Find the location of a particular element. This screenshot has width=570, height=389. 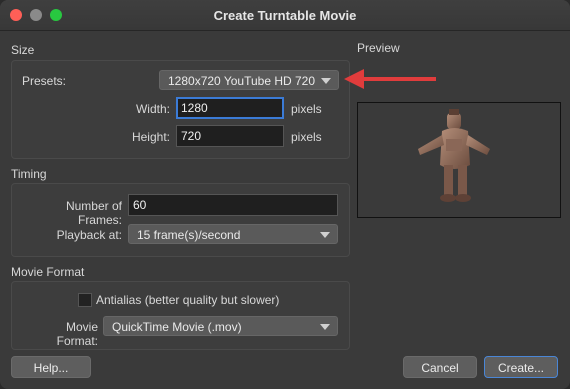

movie-format-dropdown: QuickTime Movie (.mov) is located at coordinates (220, 326).